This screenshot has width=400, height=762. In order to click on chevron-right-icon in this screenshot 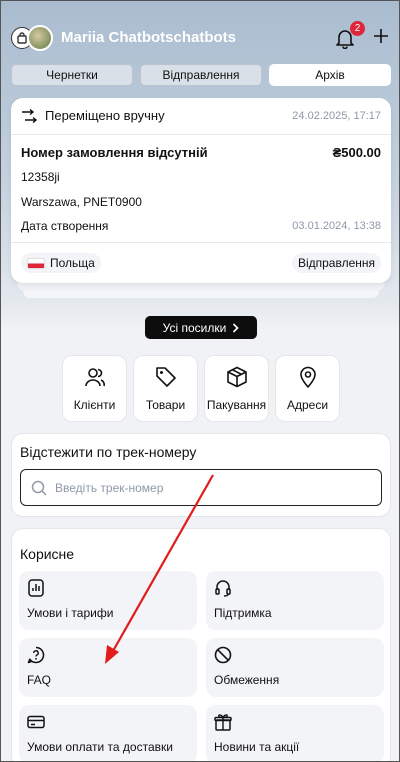, I will do `click(236, 327)`.